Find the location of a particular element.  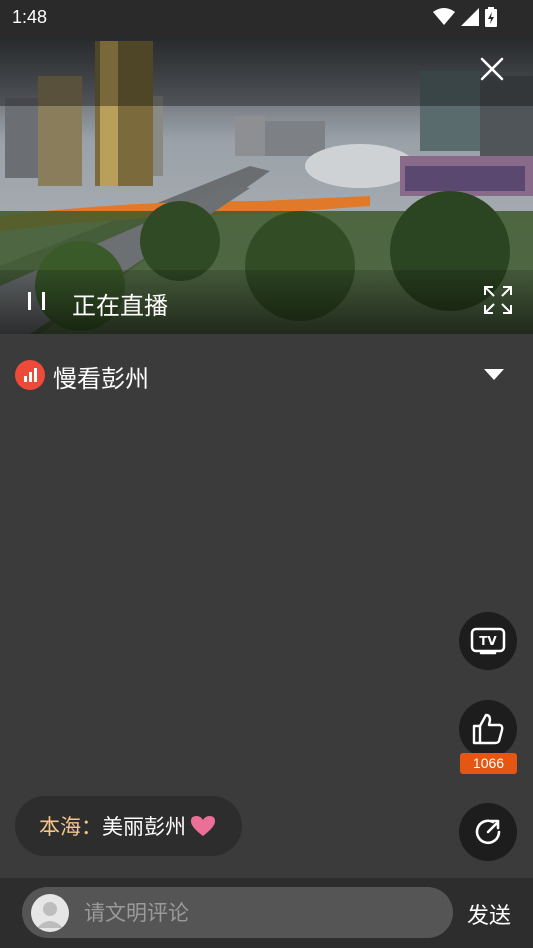

comment-input-bar: 发送 is located at coordinates (266, 913).